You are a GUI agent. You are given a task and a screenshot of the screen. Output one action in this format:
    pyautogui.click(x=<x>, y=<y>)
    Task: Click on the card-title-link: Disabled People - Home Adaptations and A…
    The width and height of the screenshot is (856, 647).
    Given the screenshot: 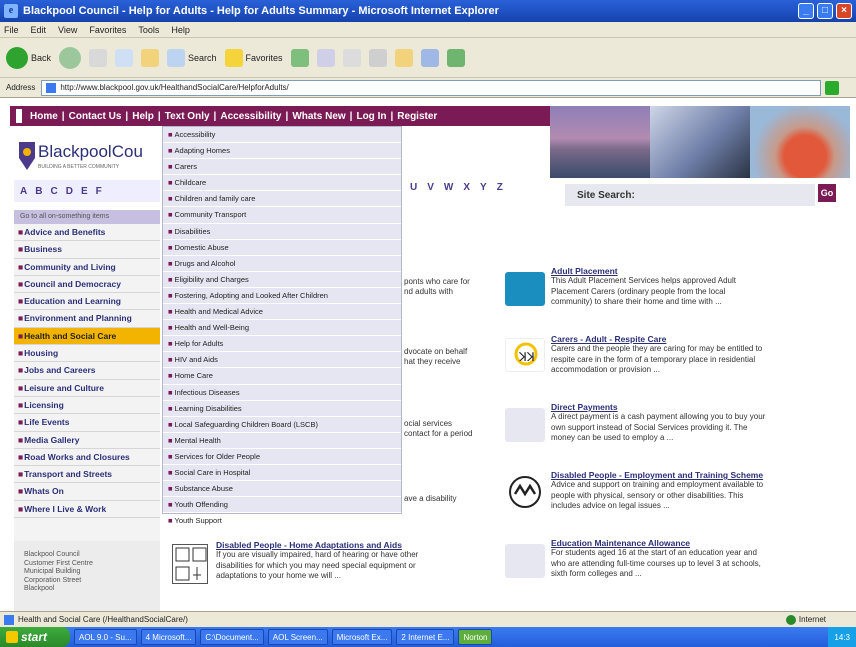 What is the action you would take?
    pyautogui.click(x=317, y=545)
    